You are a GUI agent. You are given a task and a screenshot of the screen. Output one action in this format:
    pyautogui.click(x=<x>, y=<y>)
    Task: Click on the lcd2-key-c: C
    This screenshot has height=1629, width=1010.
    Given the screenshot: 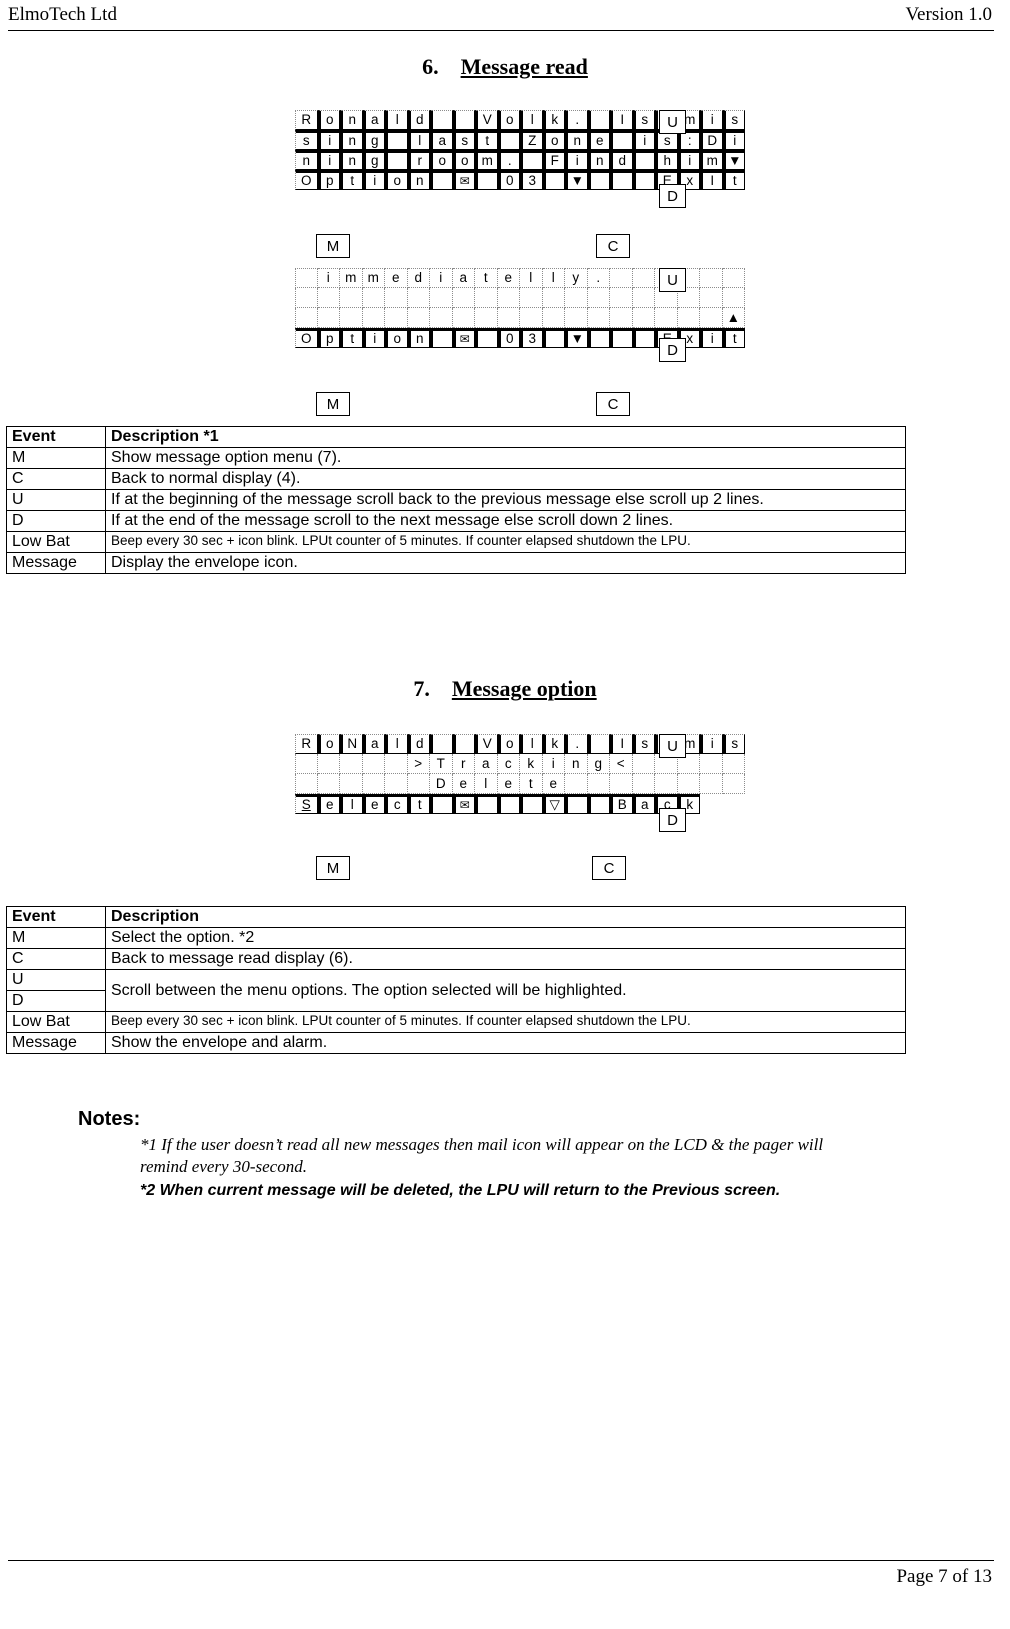 What is the action you would take?
    pyautogui.click(x=613, y=404)
    